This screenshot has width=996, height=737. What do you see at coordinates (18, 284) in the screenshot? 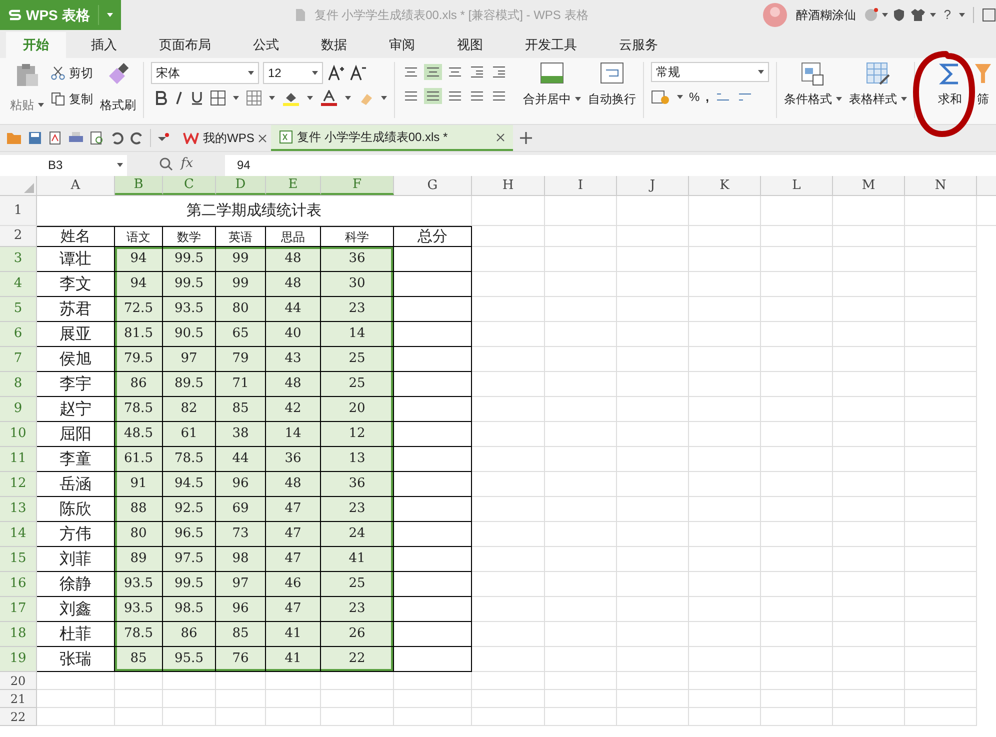
I see `row-header: 4` at bounding box center [18, 284].